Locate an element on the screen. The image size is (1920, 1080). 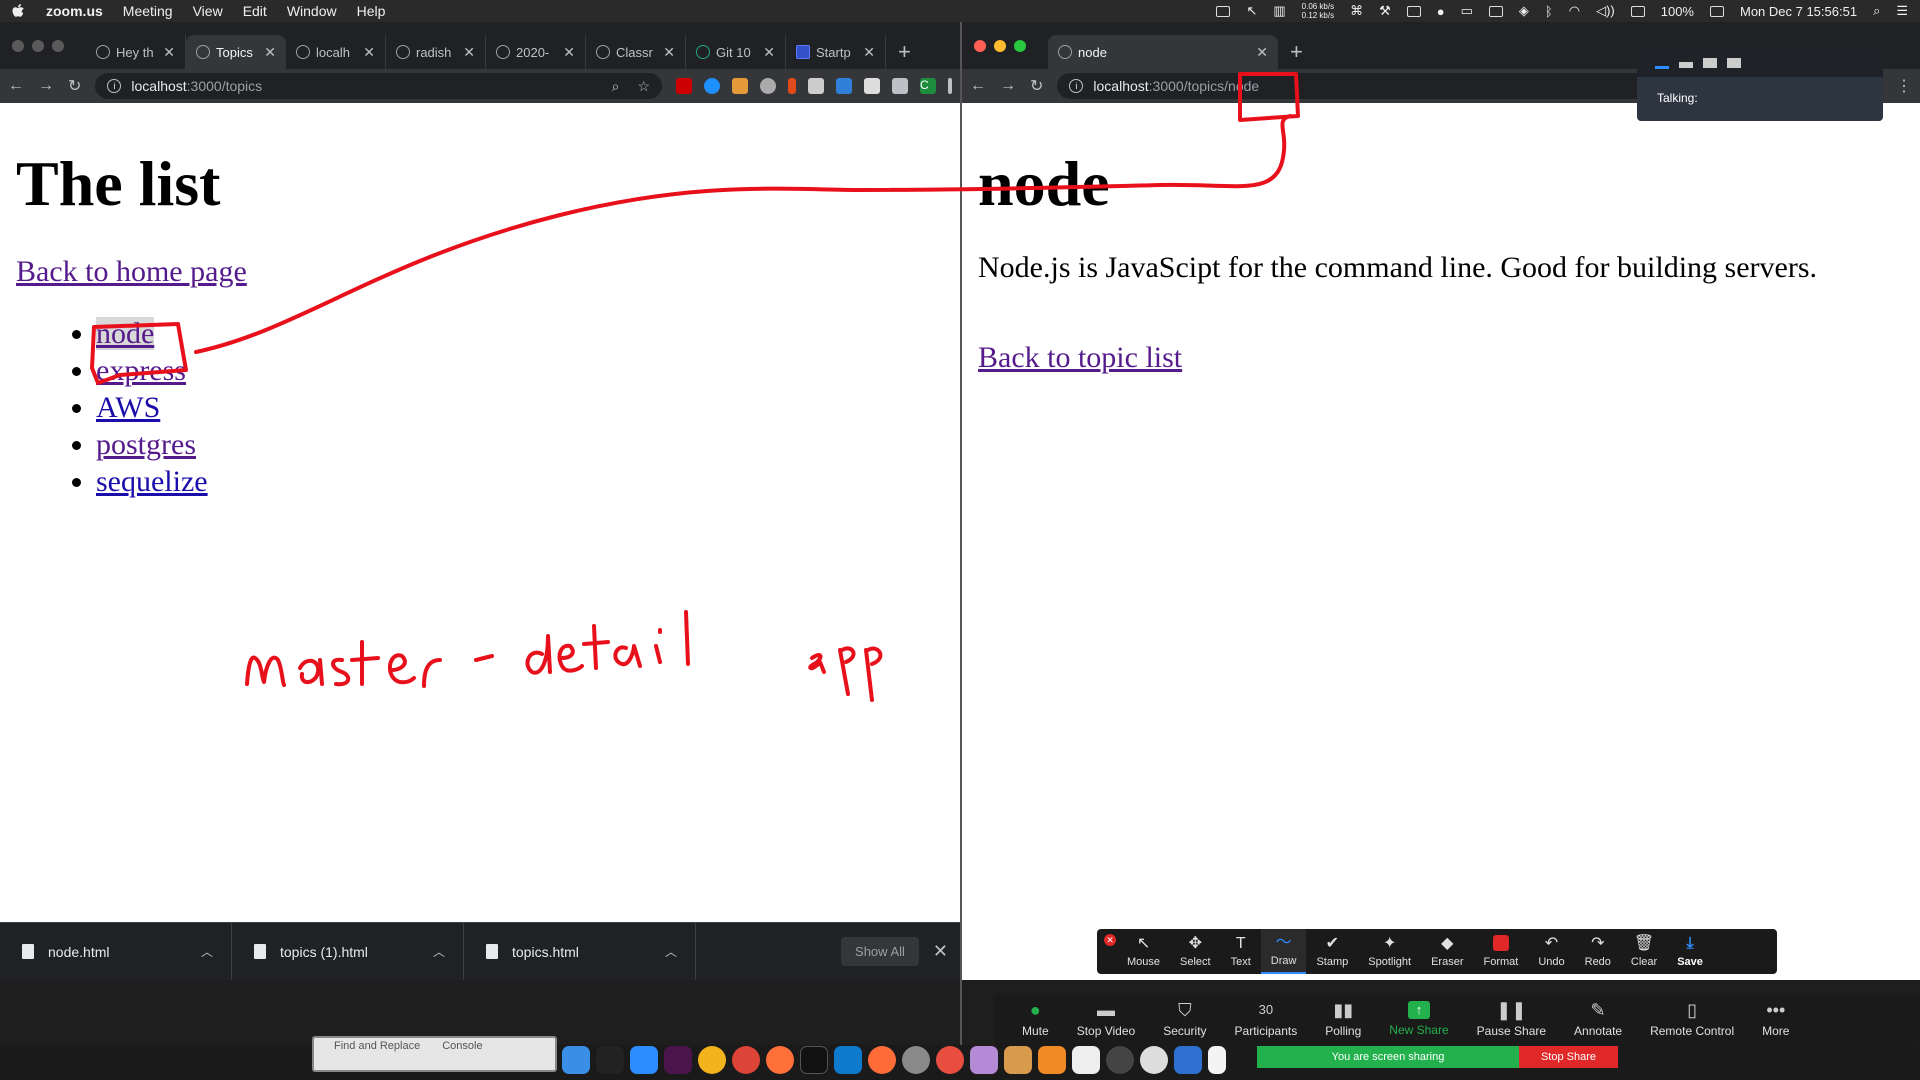
tab-hey: Hey th ✕ is located at coordinates (136, 52).